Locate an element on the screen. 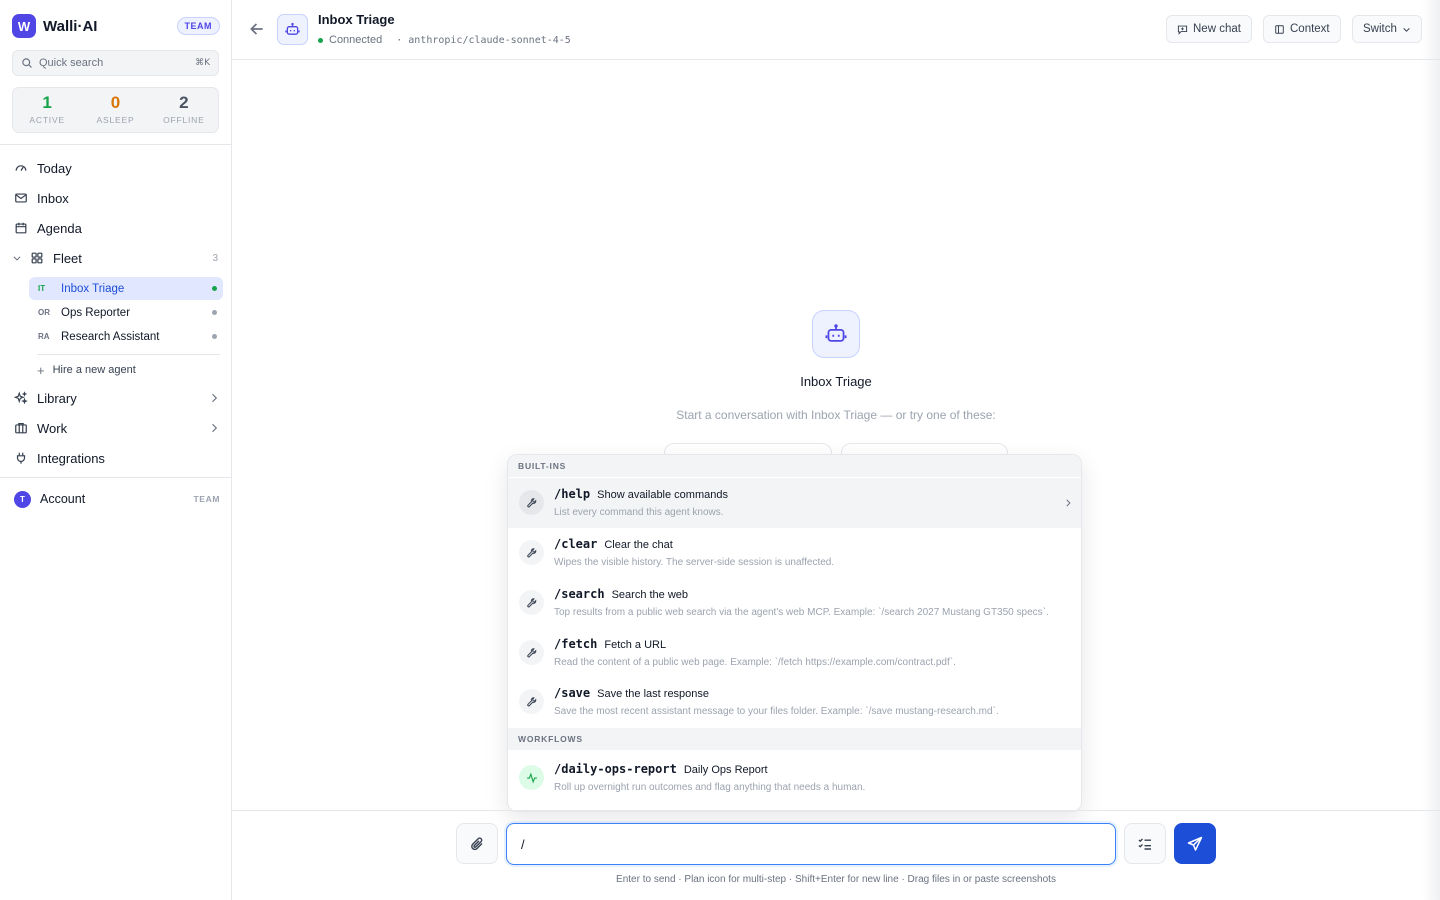  nav-fleet: Fleet 3 is located at coordinates (116, 258).